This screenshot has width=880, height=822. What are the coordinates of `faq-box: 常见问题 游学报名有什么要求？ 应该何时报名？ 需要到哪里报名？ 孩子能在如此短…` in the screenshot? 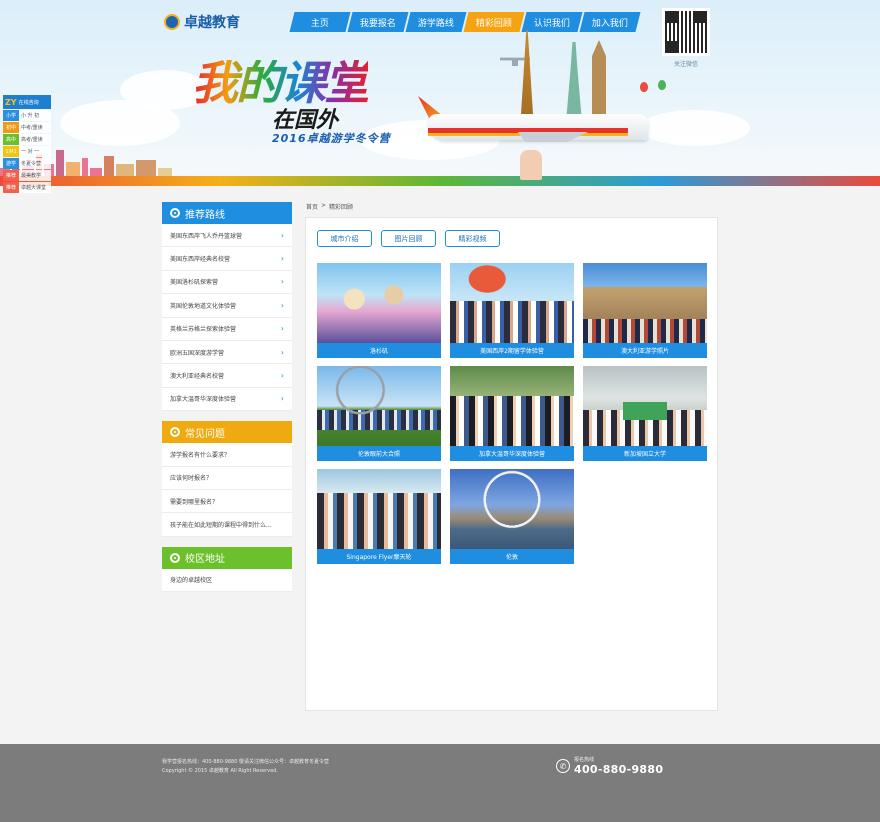 It's located at (227, 479).